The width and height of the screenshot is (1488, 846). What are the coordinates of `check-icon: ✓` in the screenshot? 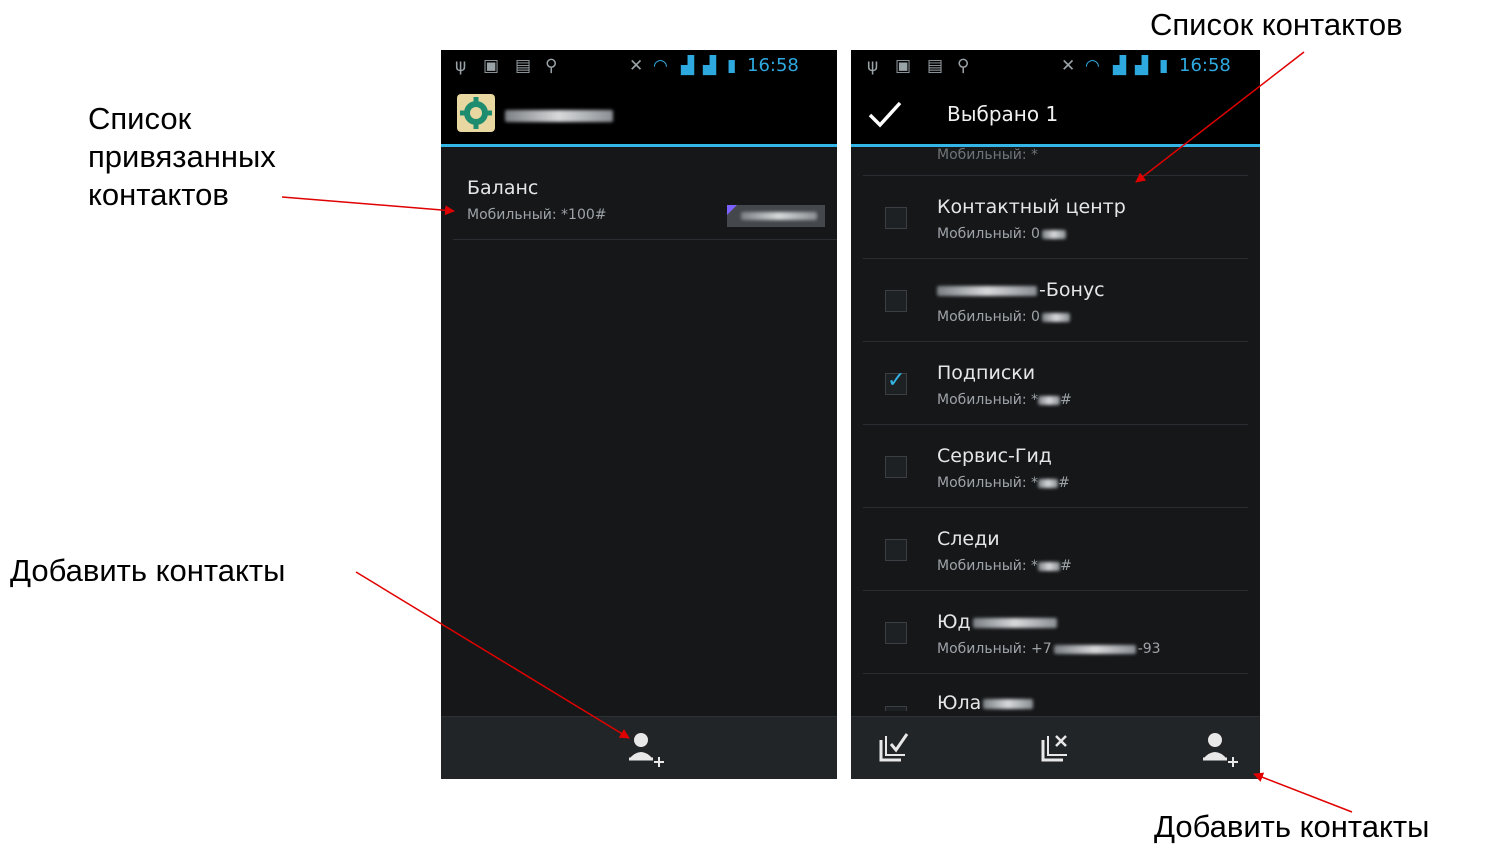 It's located at (896, 380).